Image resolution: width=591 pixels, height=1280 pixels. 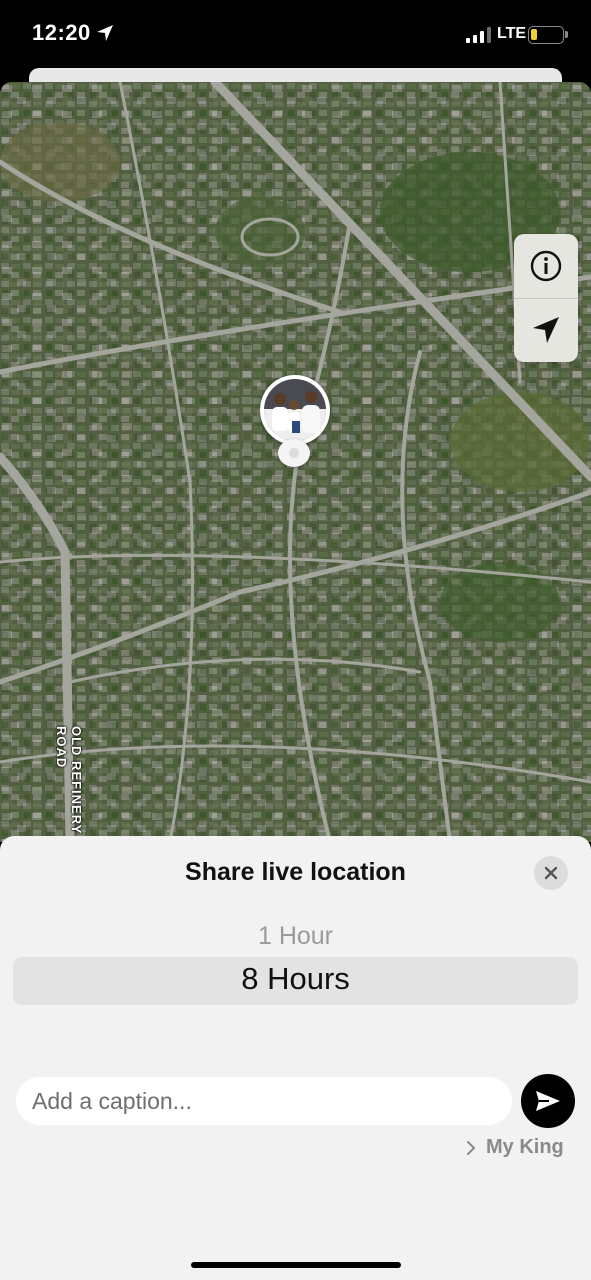 I want to click on battery-icon: 17, so click(x=546, y=35).